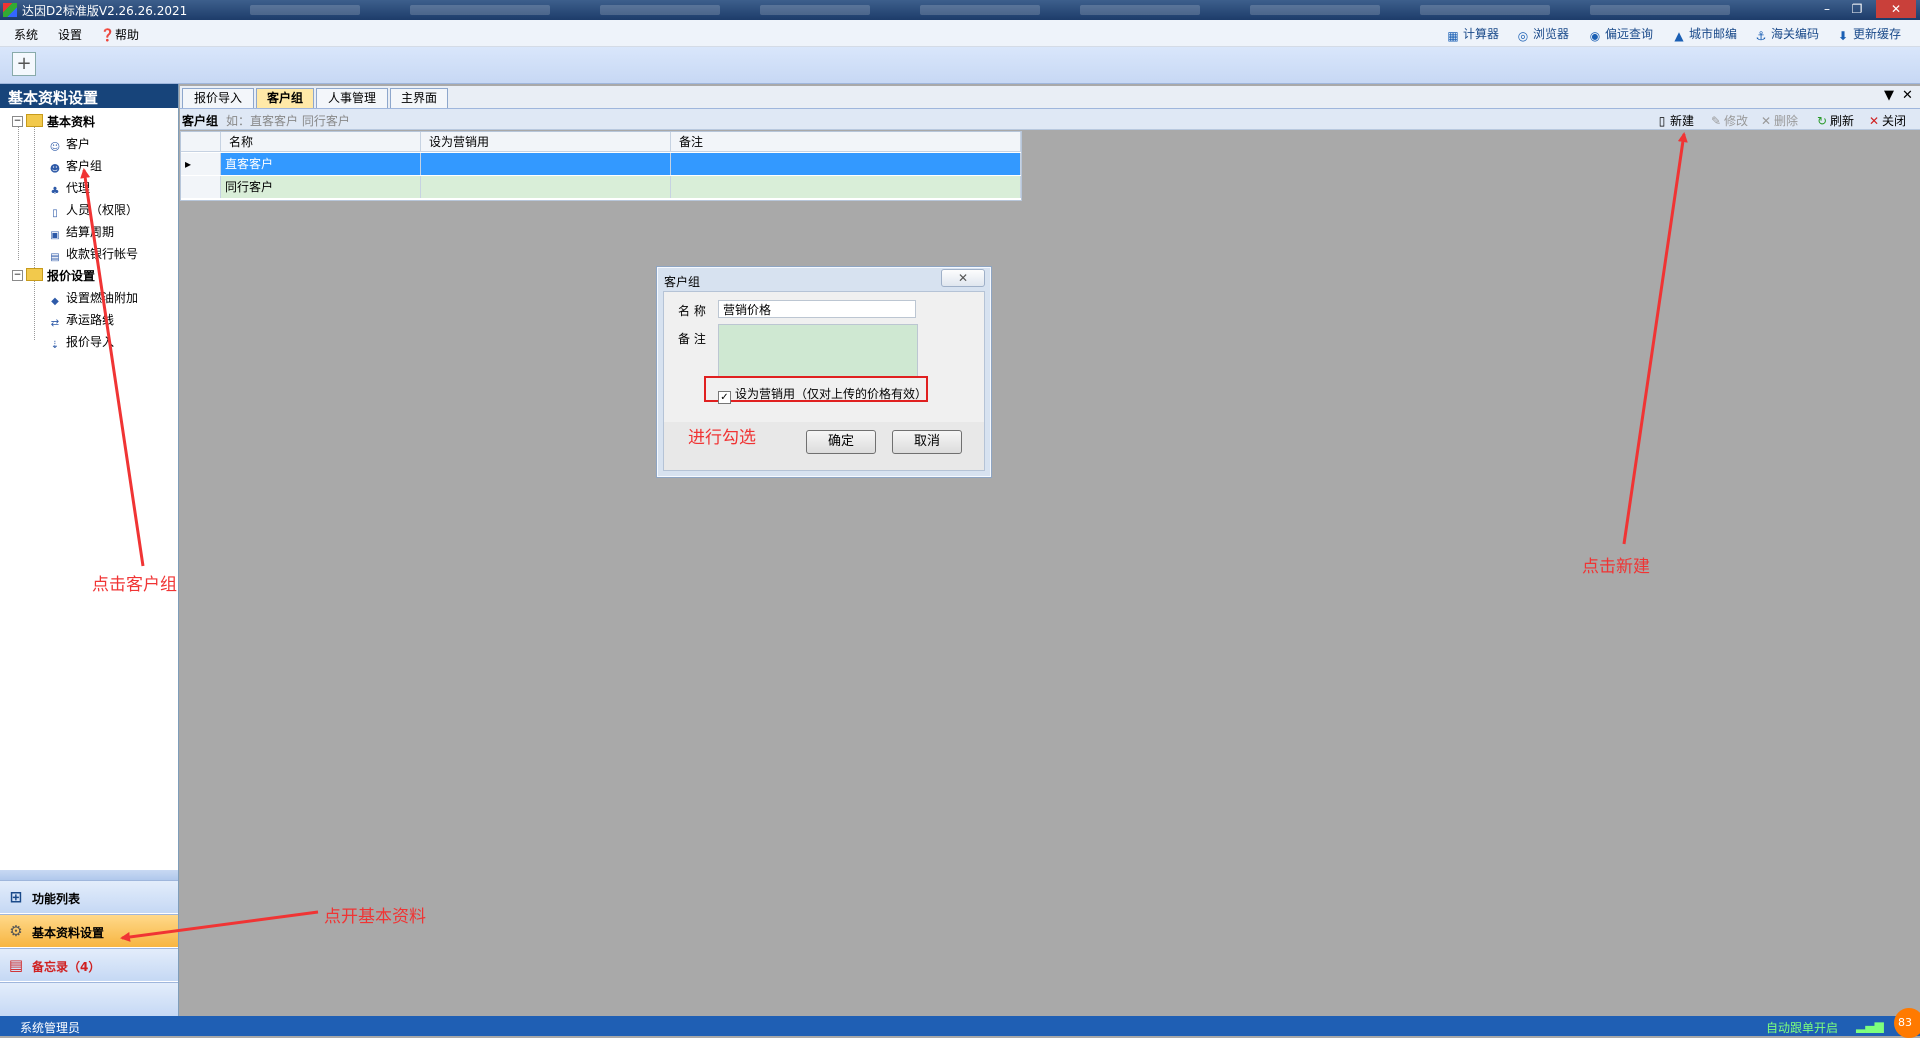 The height and width of the screenshot is (1038, 1920). What do you see at coordinates (219, 926) in the screenshot?
I see `arrow-to-basic-settings` at bounding box center [219, 926].